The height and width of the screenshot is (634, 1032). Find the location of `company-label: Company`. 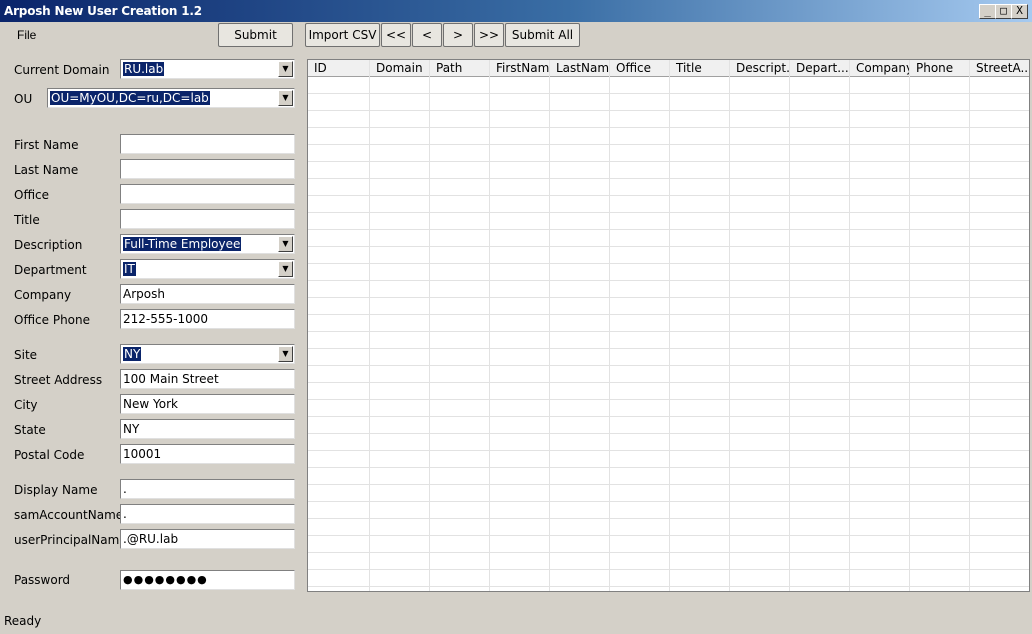

company-label: Company is located at coordinates (43, 295).